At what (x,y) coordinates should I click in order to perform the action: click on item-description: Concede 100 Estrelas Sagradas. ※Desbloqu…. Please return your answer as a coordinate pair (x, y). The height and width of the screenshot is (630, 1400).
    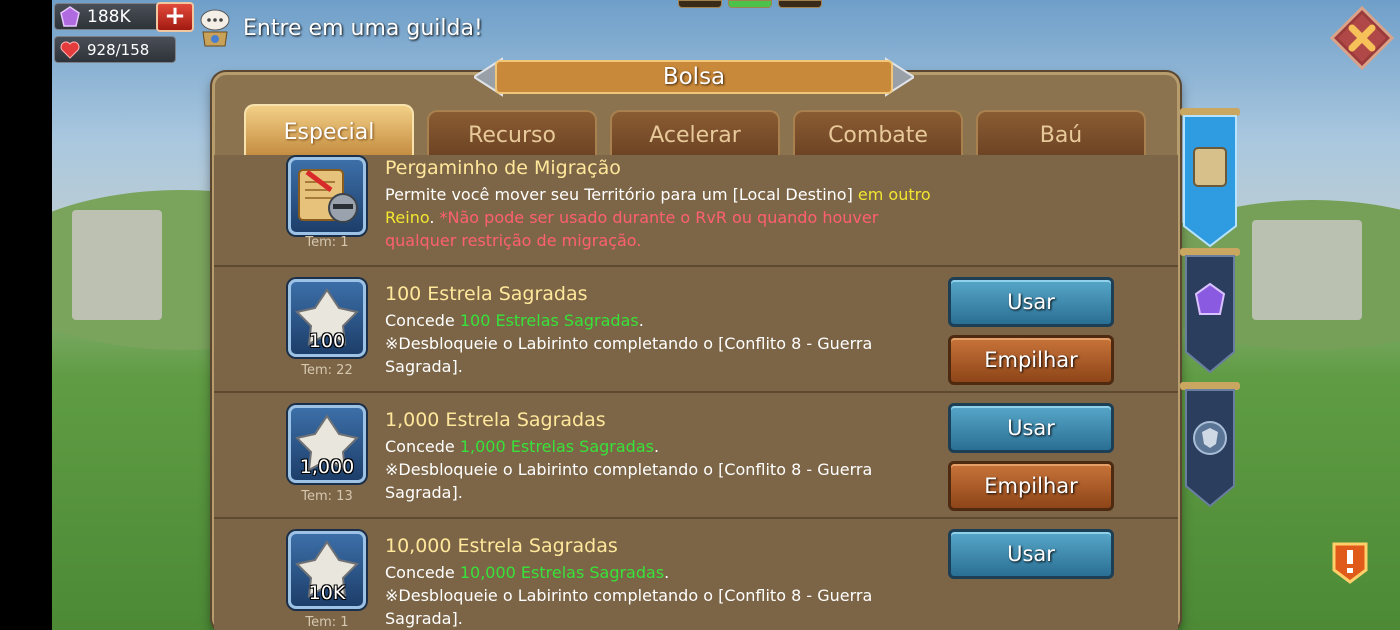
    Looking at the image, I should click on (655, 343).